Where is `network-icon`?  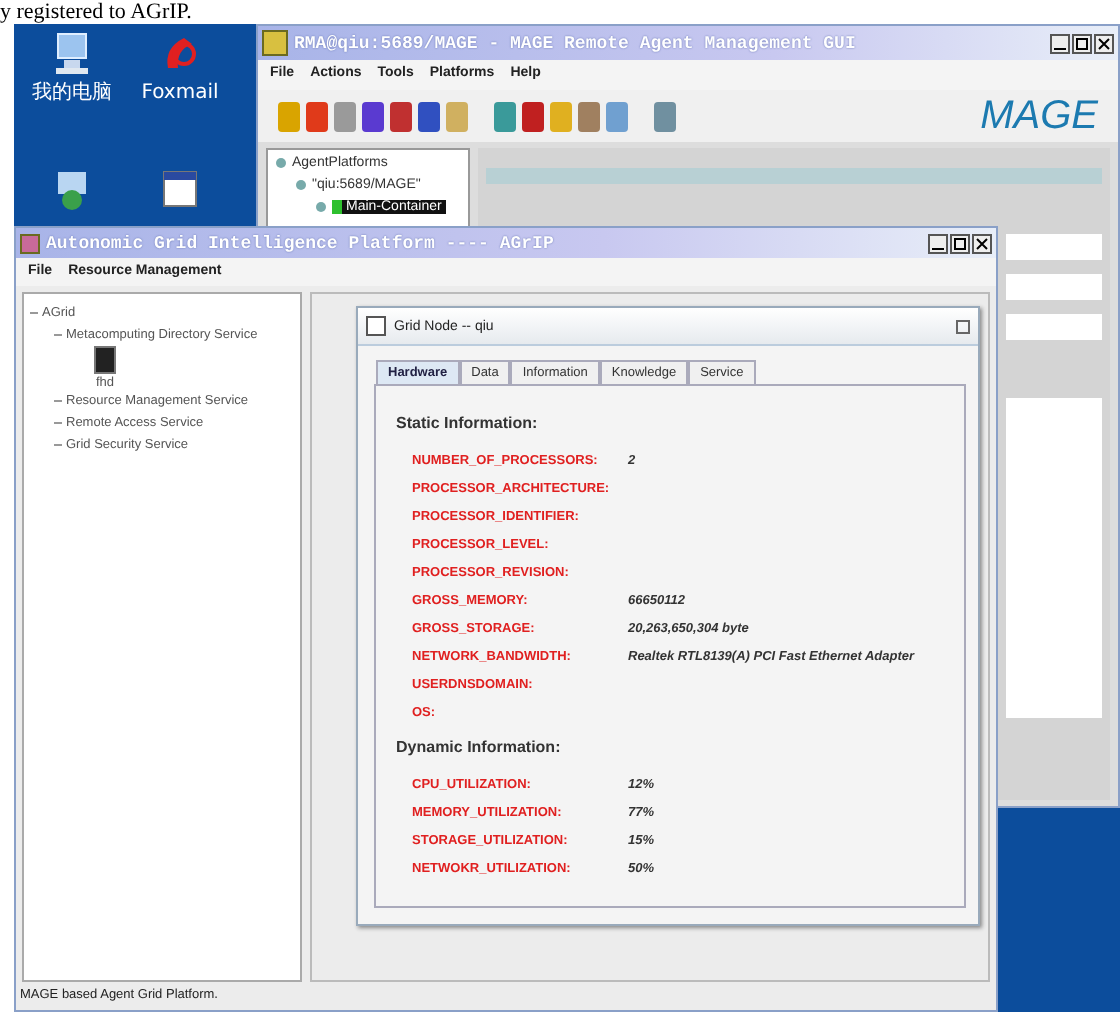 network-icon is located at coordinates (72, 190).